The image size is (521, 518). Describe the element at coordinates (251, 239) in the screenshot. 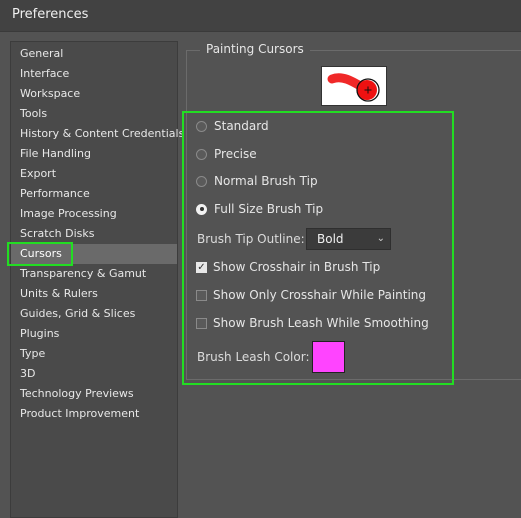

I see `brush-tip-outline-label: Brush Tip Outline:` at that location.